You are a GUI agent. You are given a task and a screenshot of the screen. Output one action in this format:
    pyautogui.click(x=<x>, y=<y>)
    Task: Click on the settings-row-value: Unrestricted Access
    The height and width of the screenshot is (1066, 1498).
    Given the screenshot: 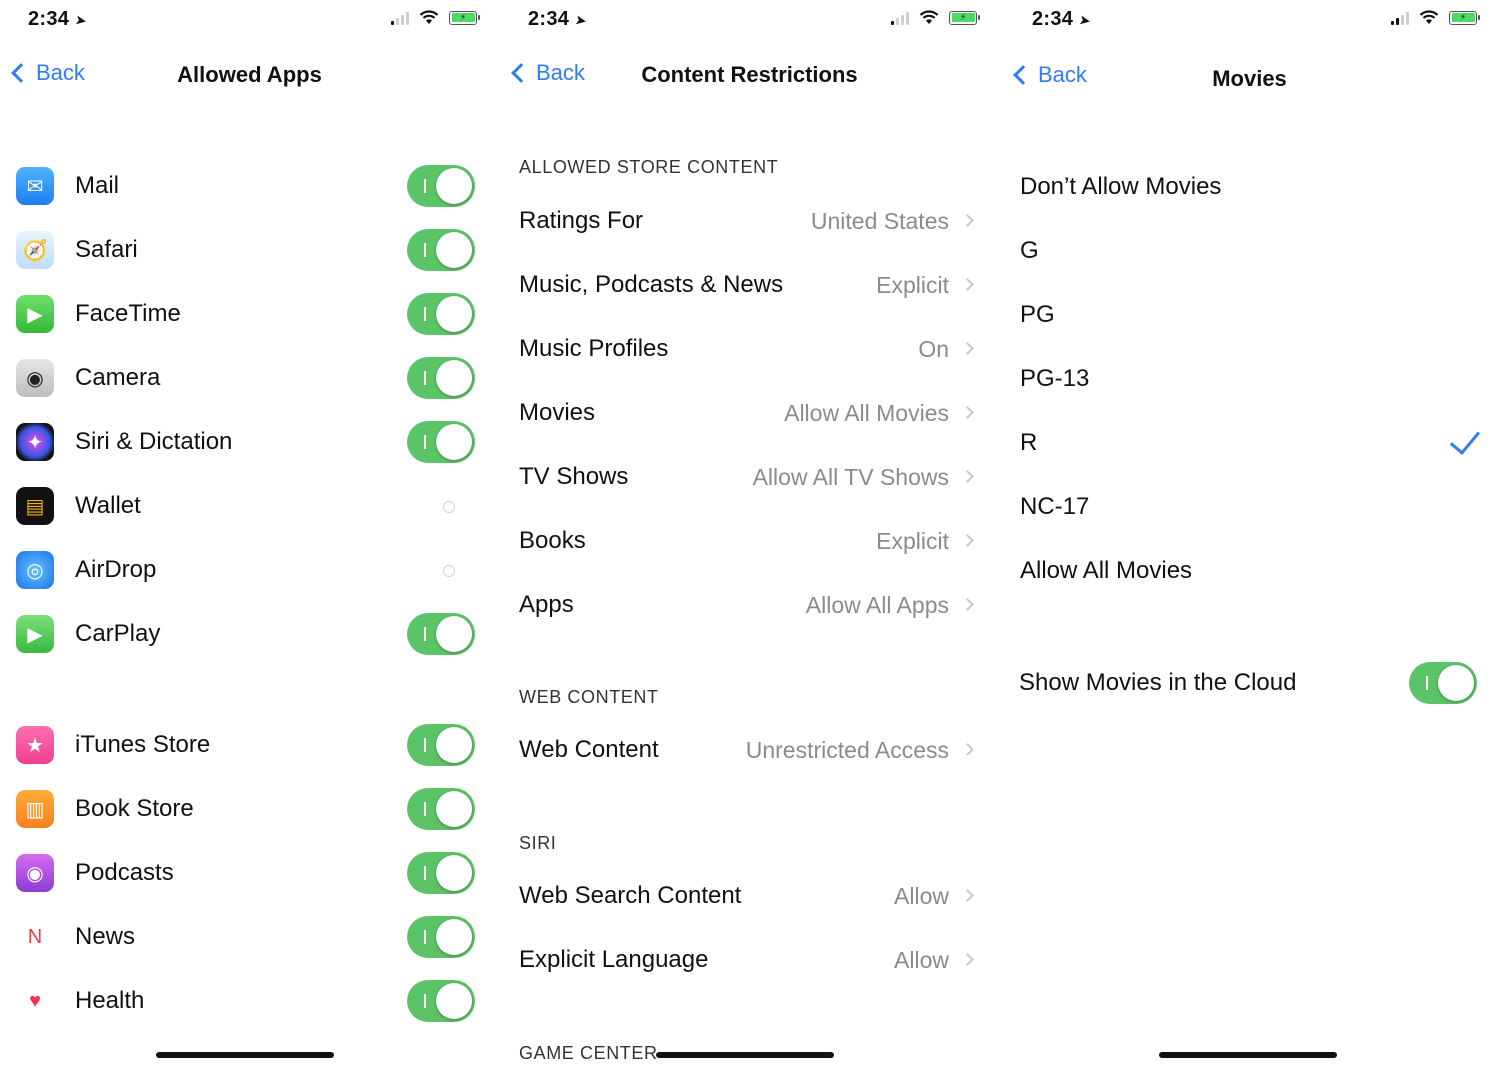 What is the action you would take?
    pyautogui.click(x=847, y=750)
    